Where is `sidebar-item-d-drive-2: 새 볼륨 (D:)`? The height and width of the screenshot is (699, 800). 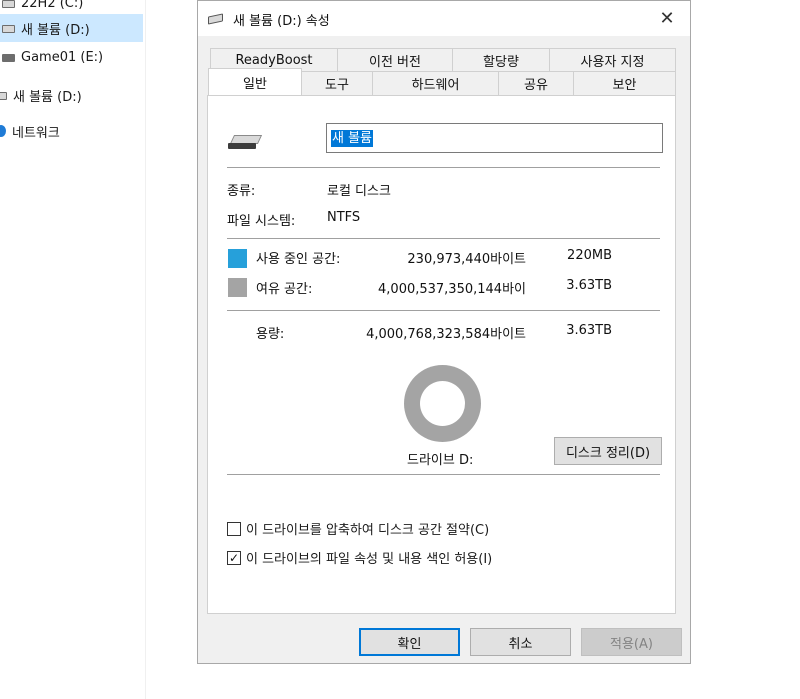
sidebar-item-d-drive-2: 새 볼륨 (D:) is located at coordinates (41, 95).